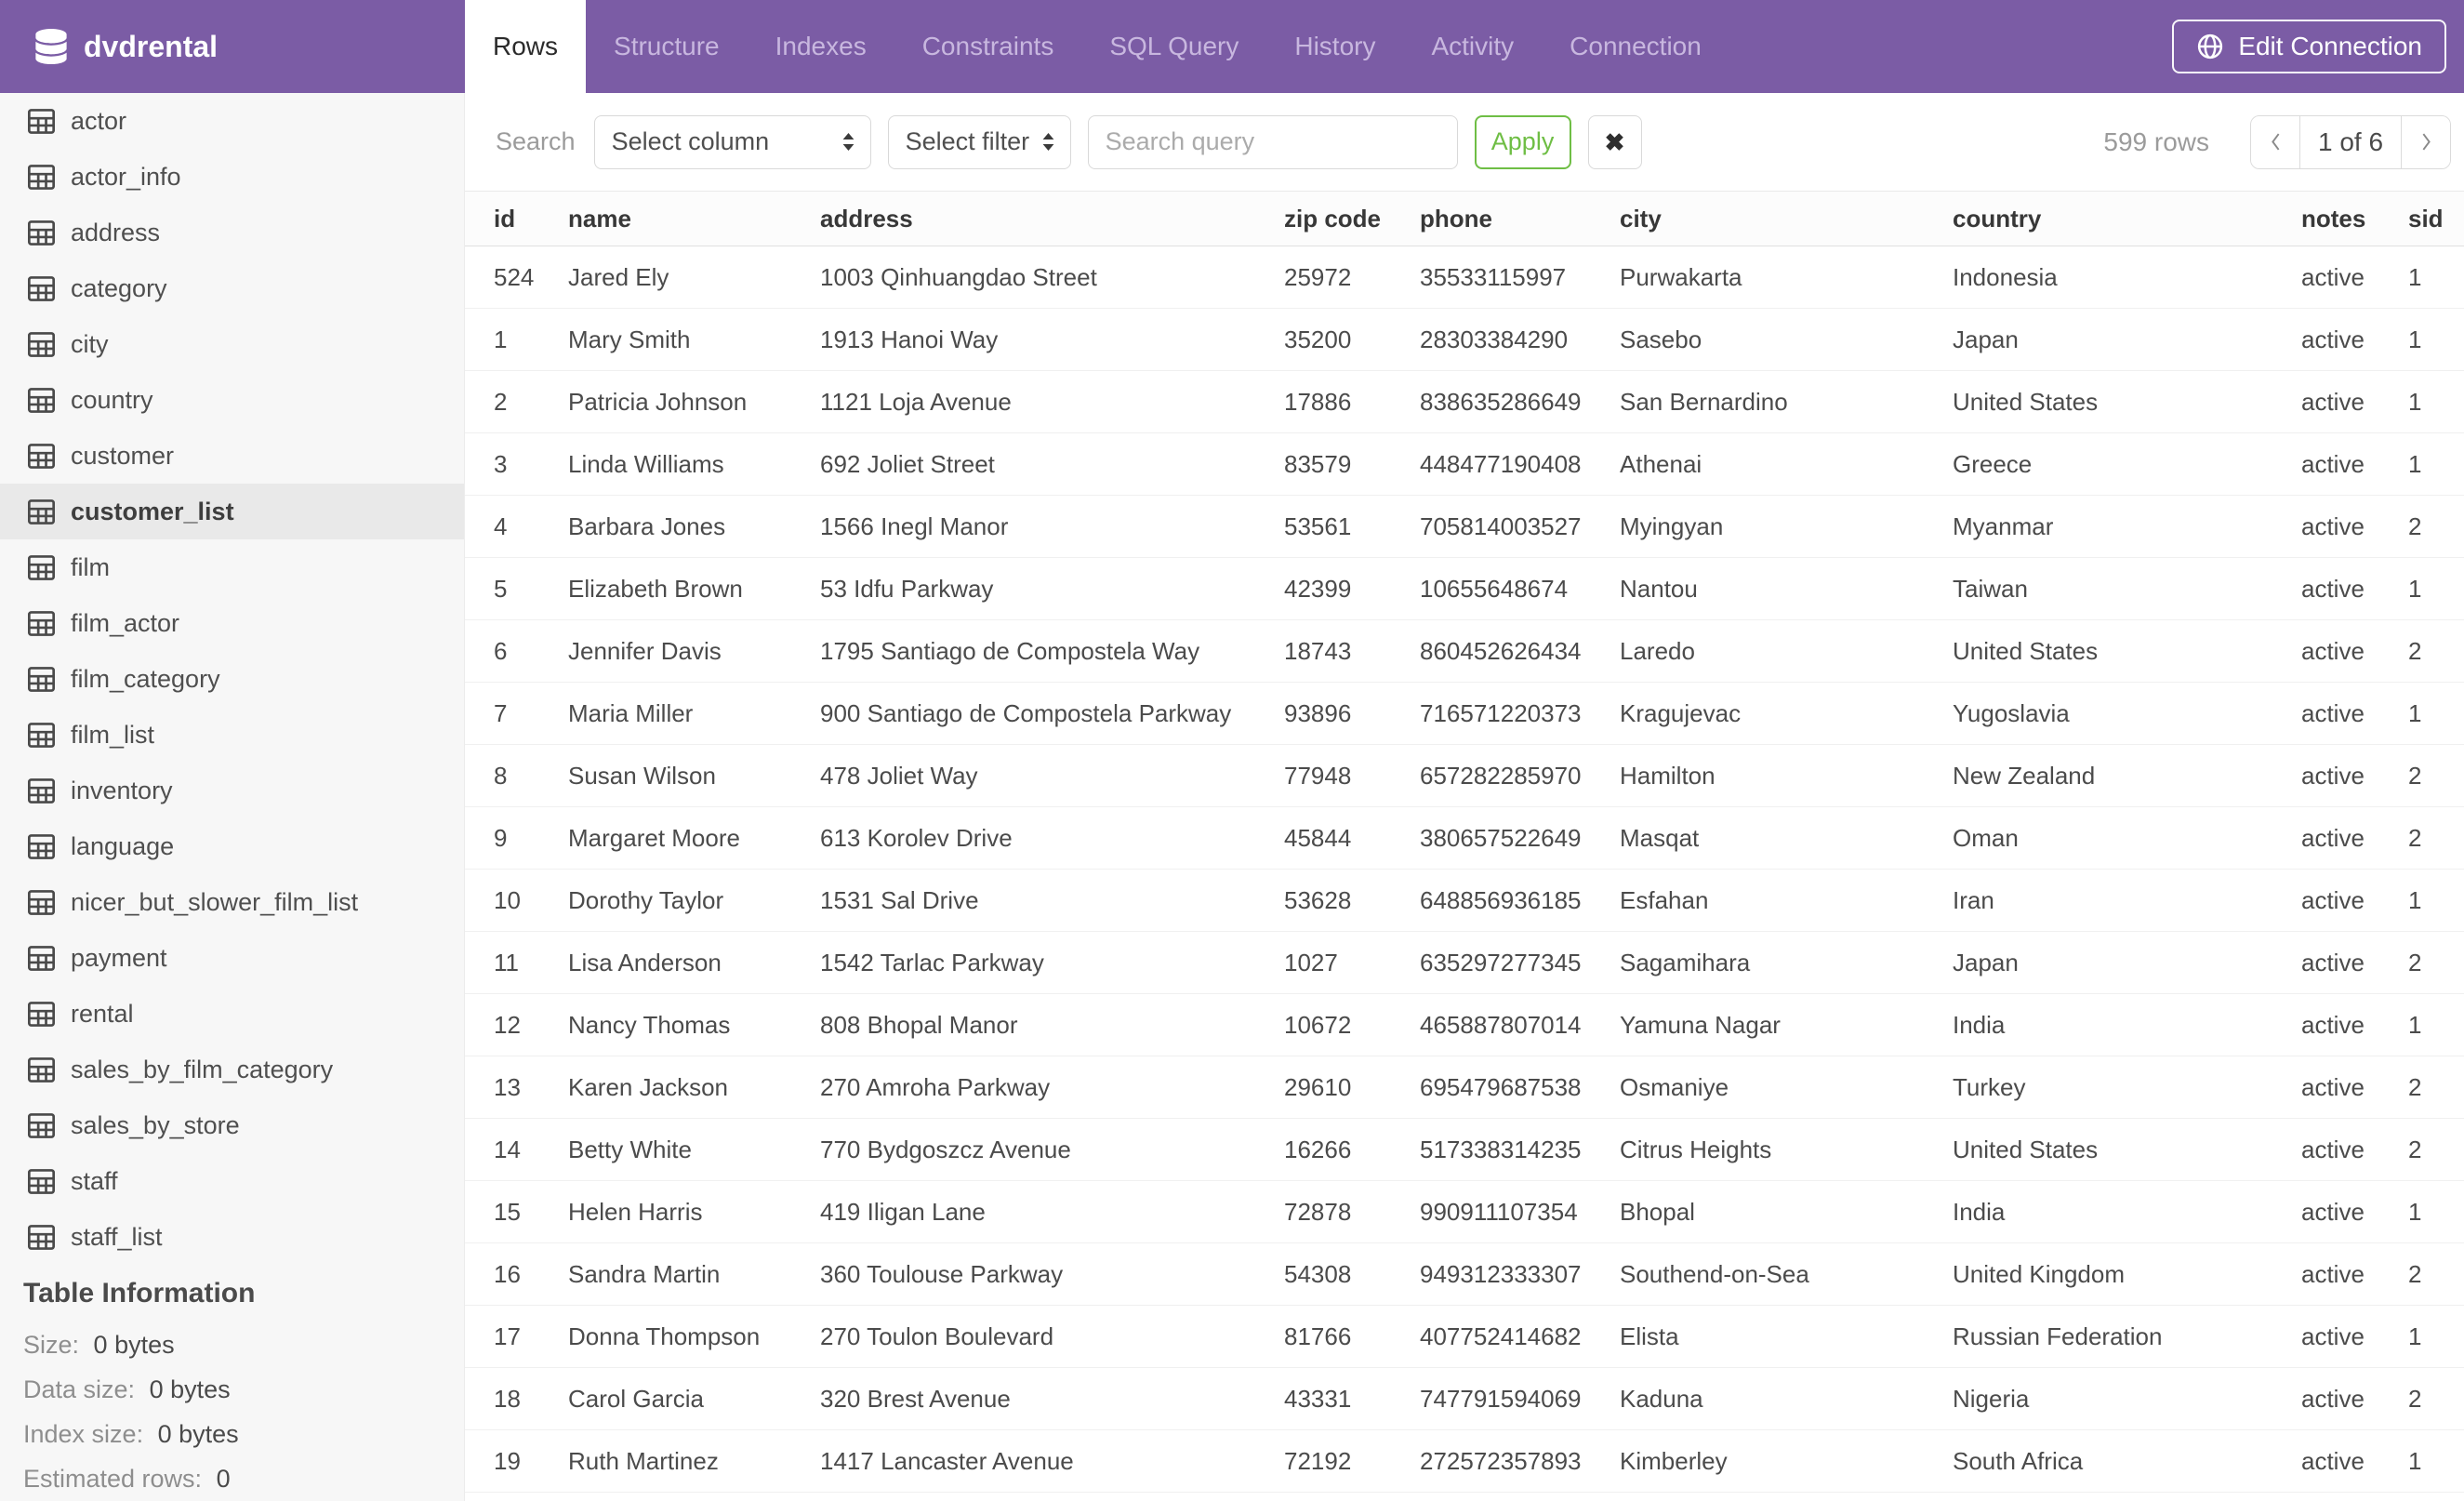 Image resolution: width=2464 pixels, height=1501 pixels. I want to click on clear-search-button: ✖, so click(1614, 141).